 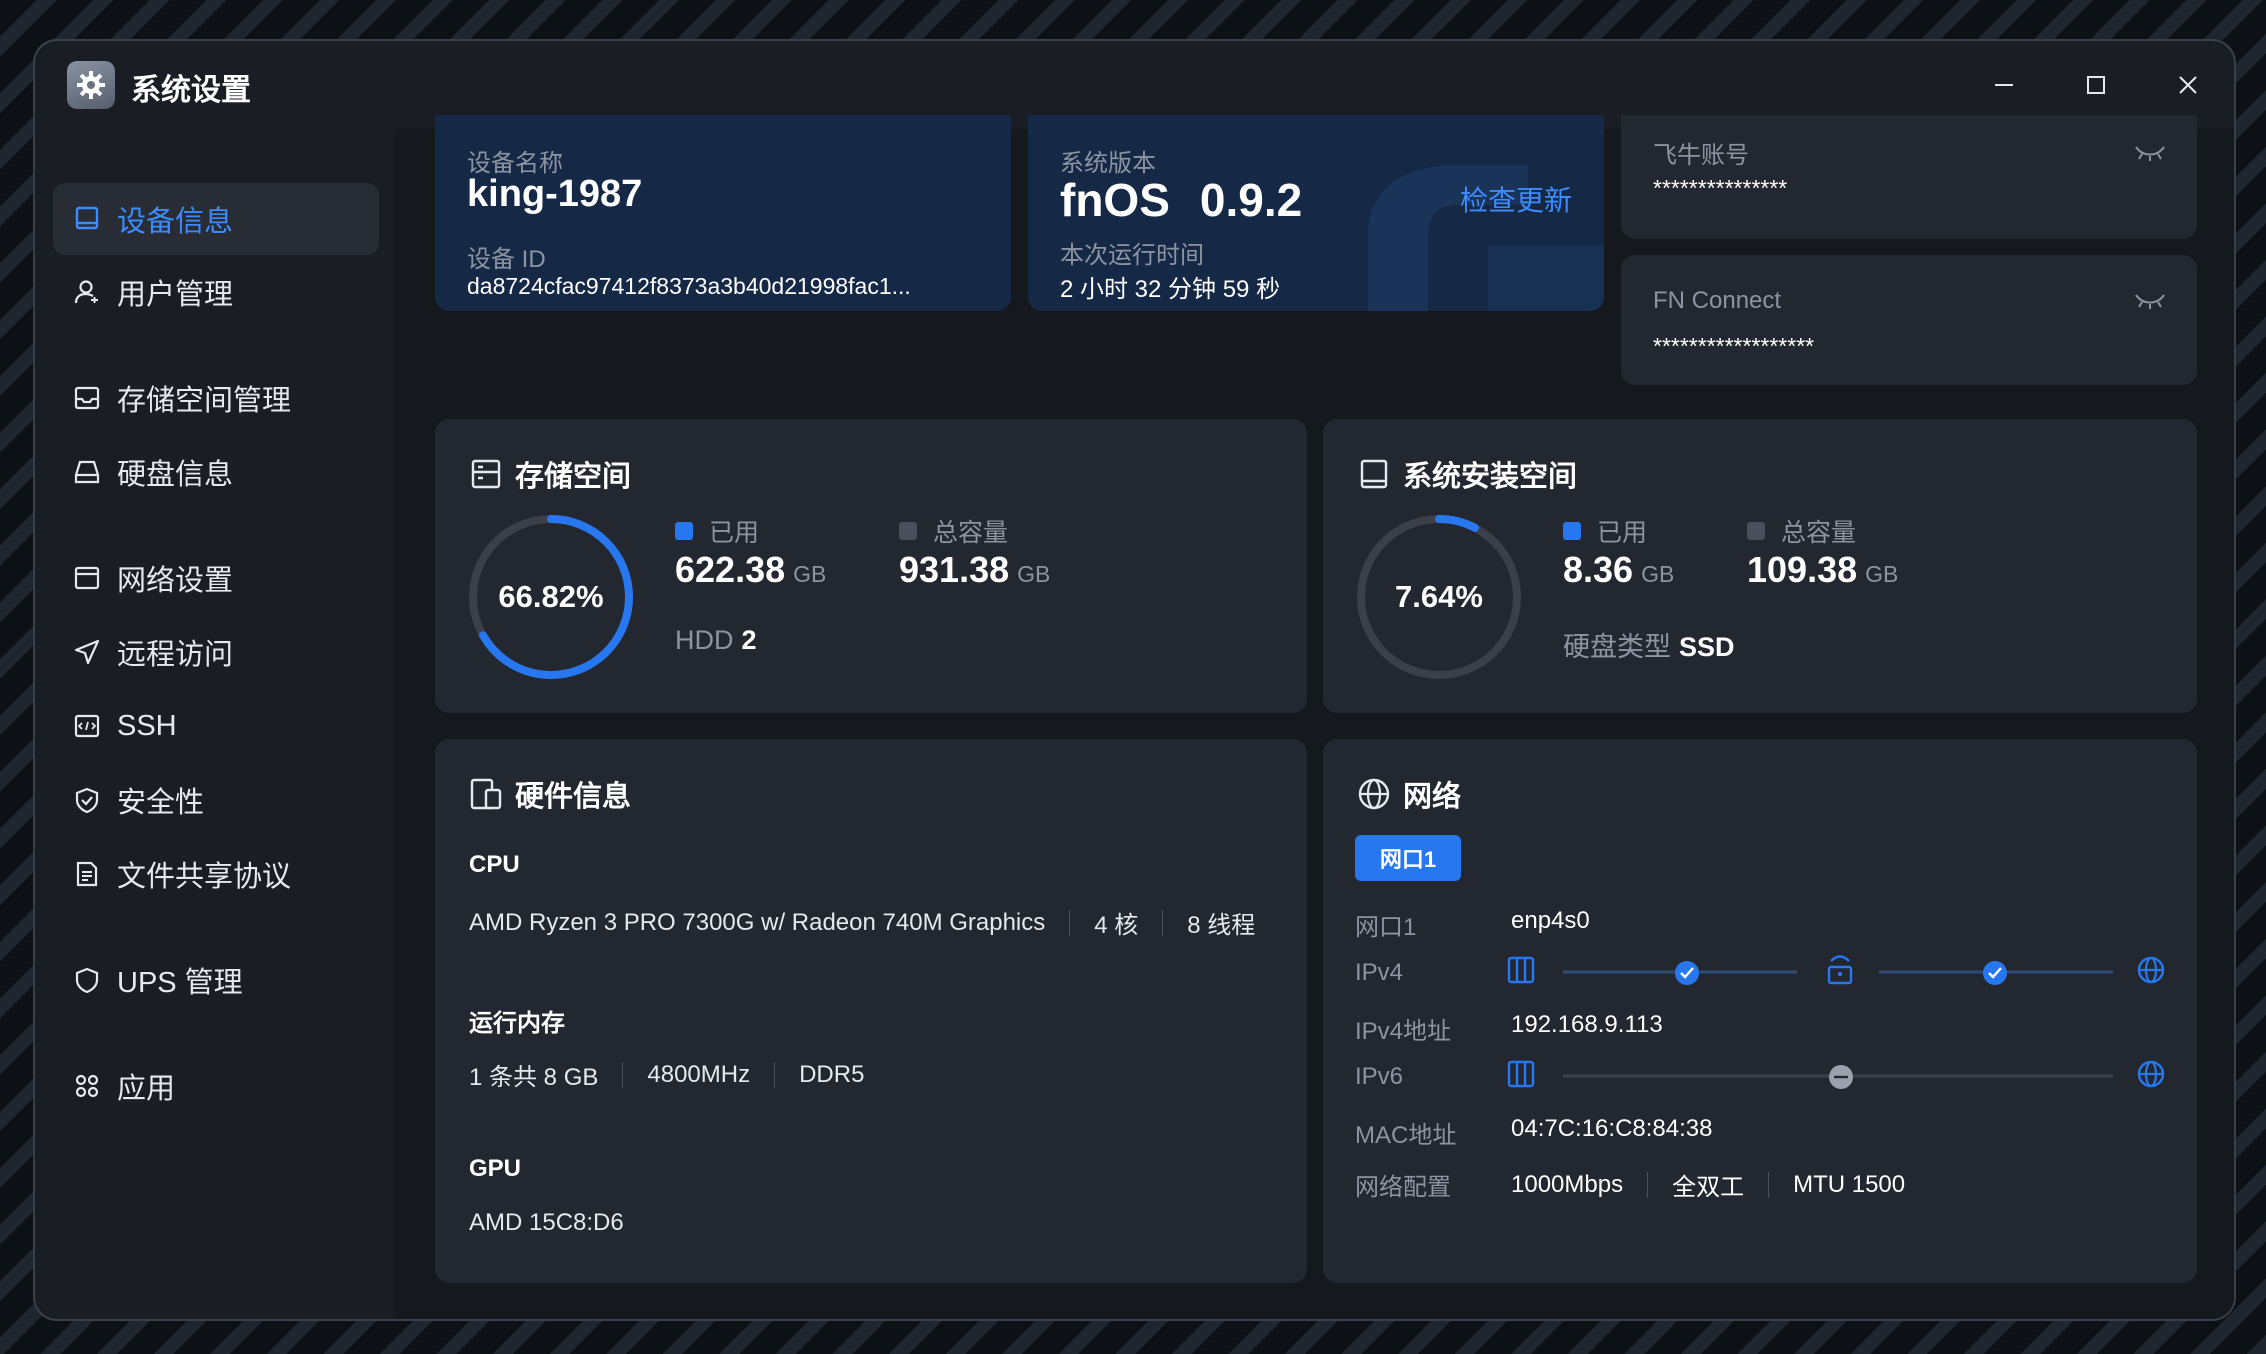 I want to click on sidebar-item-label: 设备信息, so click(x=175, y=222).